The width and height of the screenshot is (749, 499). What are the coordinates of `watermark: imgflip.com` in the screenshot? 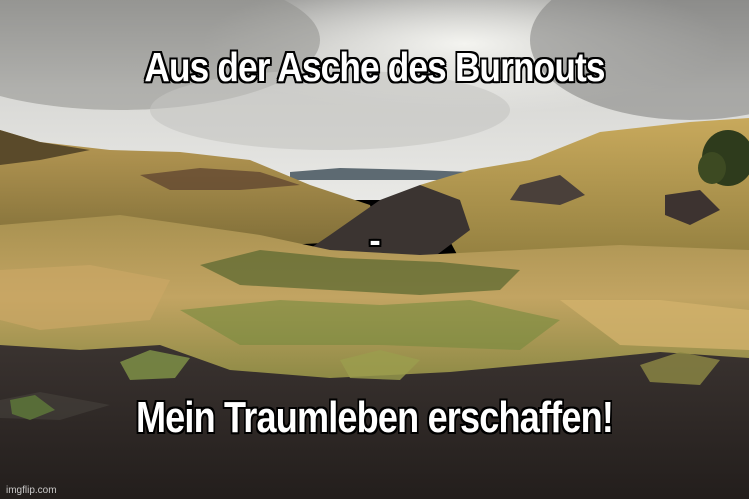 It's located at (31, 490).